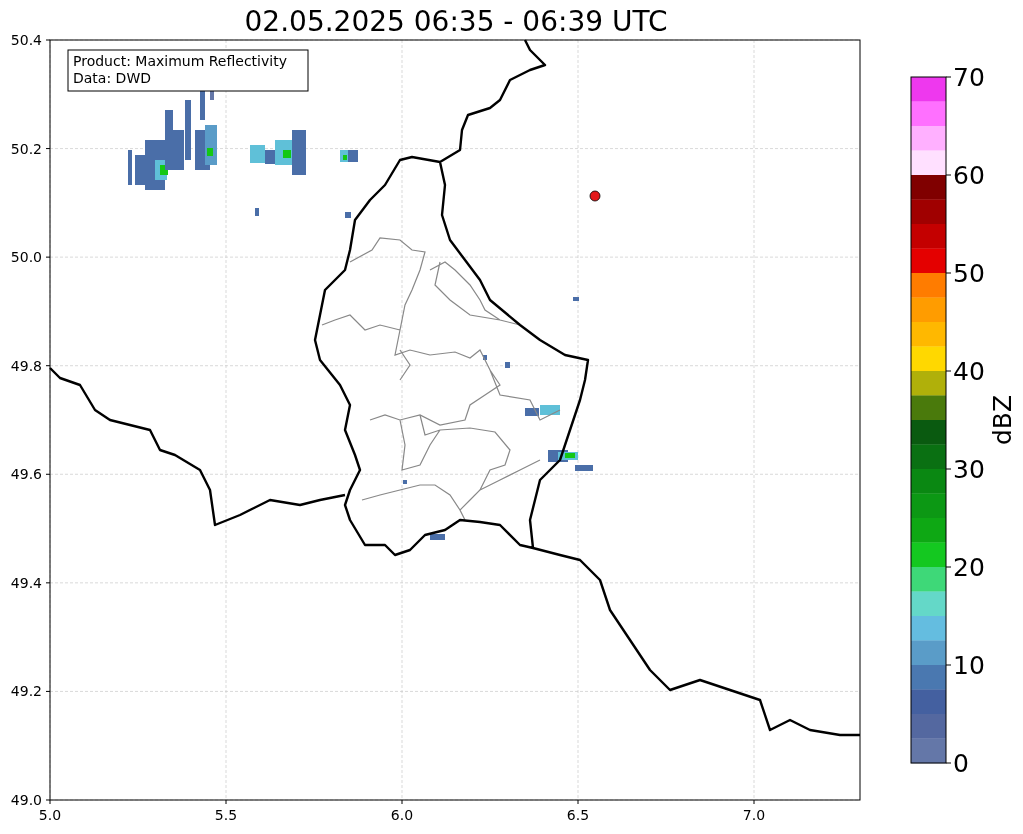  I want to click on y-tick-label: 49.8, so click(26, 365).